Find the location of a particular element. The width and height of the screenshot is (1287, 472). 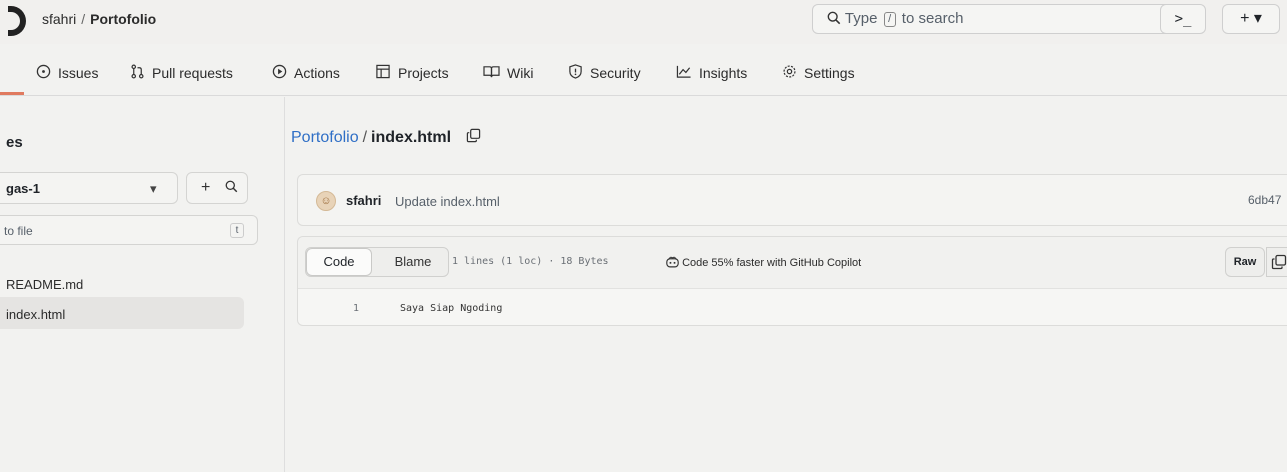

repo-context: sfahri / Portofolio is located at coordinates (99, 19).